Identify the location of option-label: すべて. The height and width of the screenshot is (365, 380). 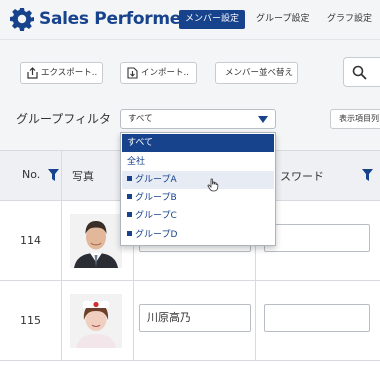
(140, 143).